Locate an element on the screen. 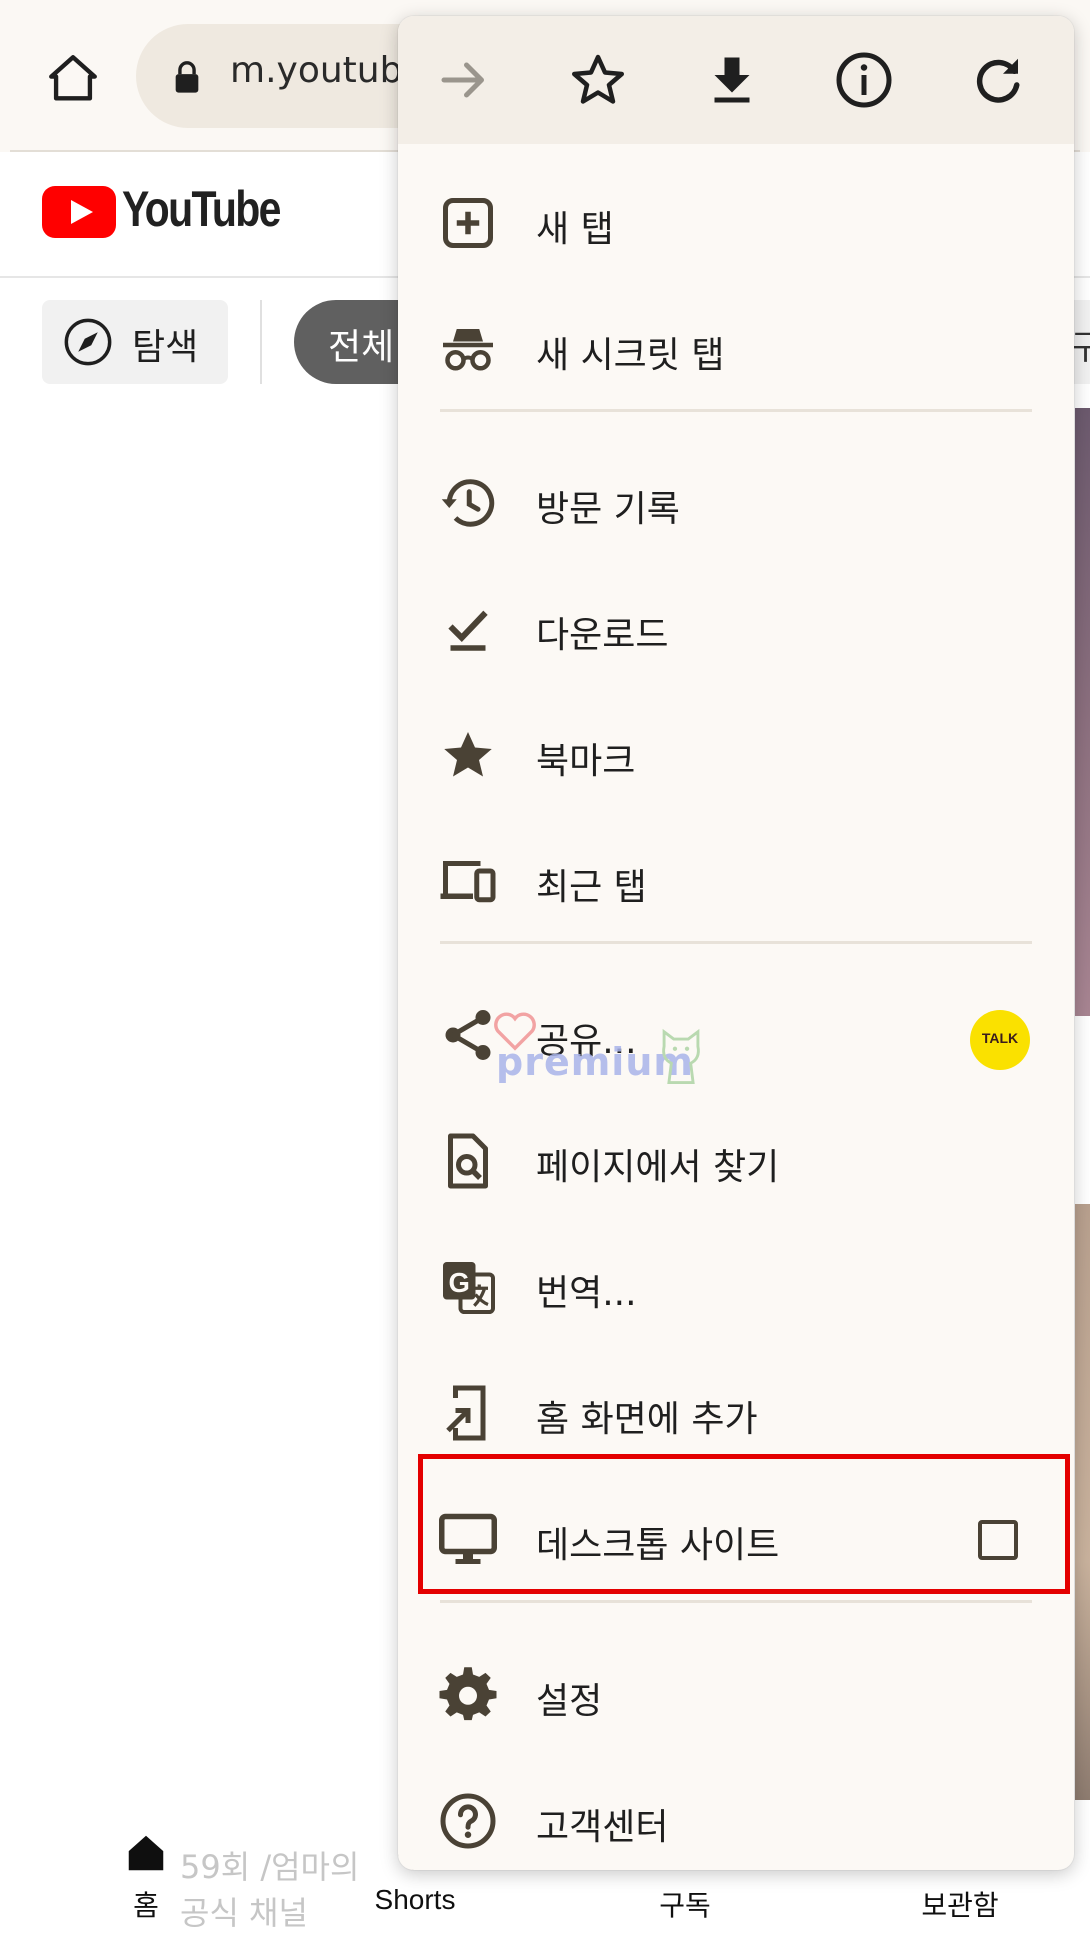  menu-item-label: 북마크 is located at coordinates (586, 761).